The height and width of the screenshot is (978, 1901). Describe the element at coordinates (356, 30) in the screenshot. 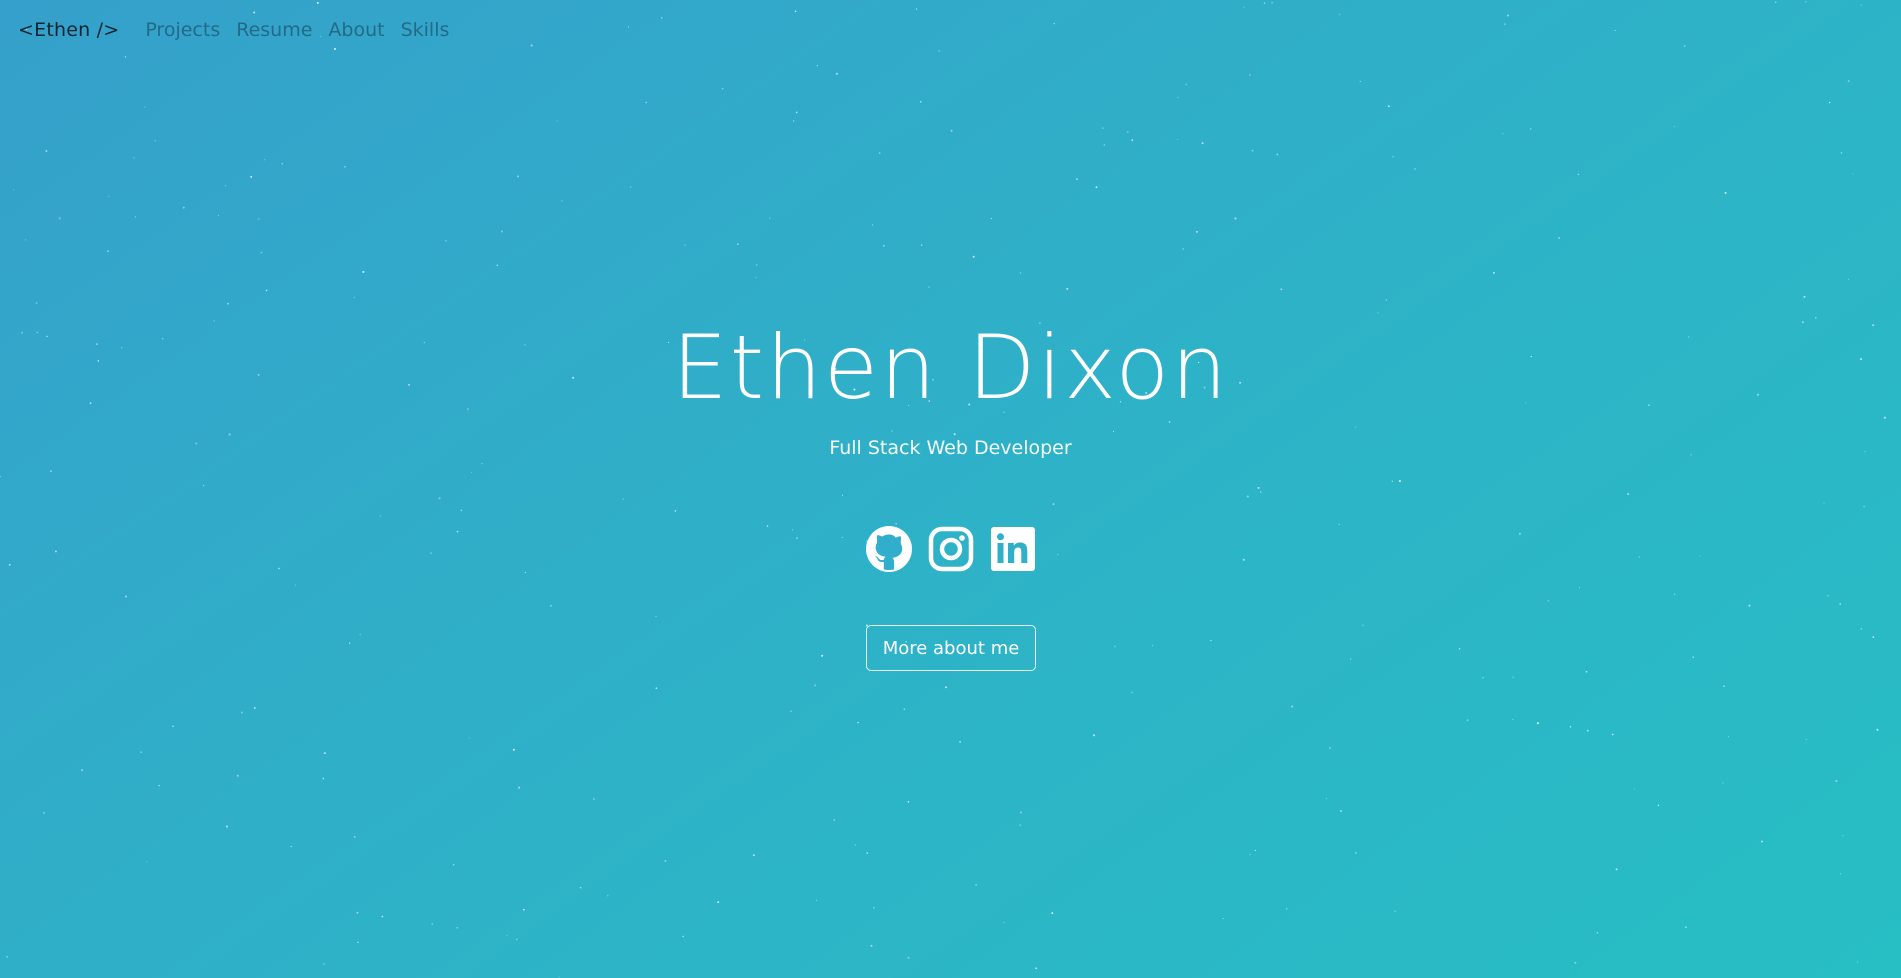

I see `nav-link-about: About` at that location.